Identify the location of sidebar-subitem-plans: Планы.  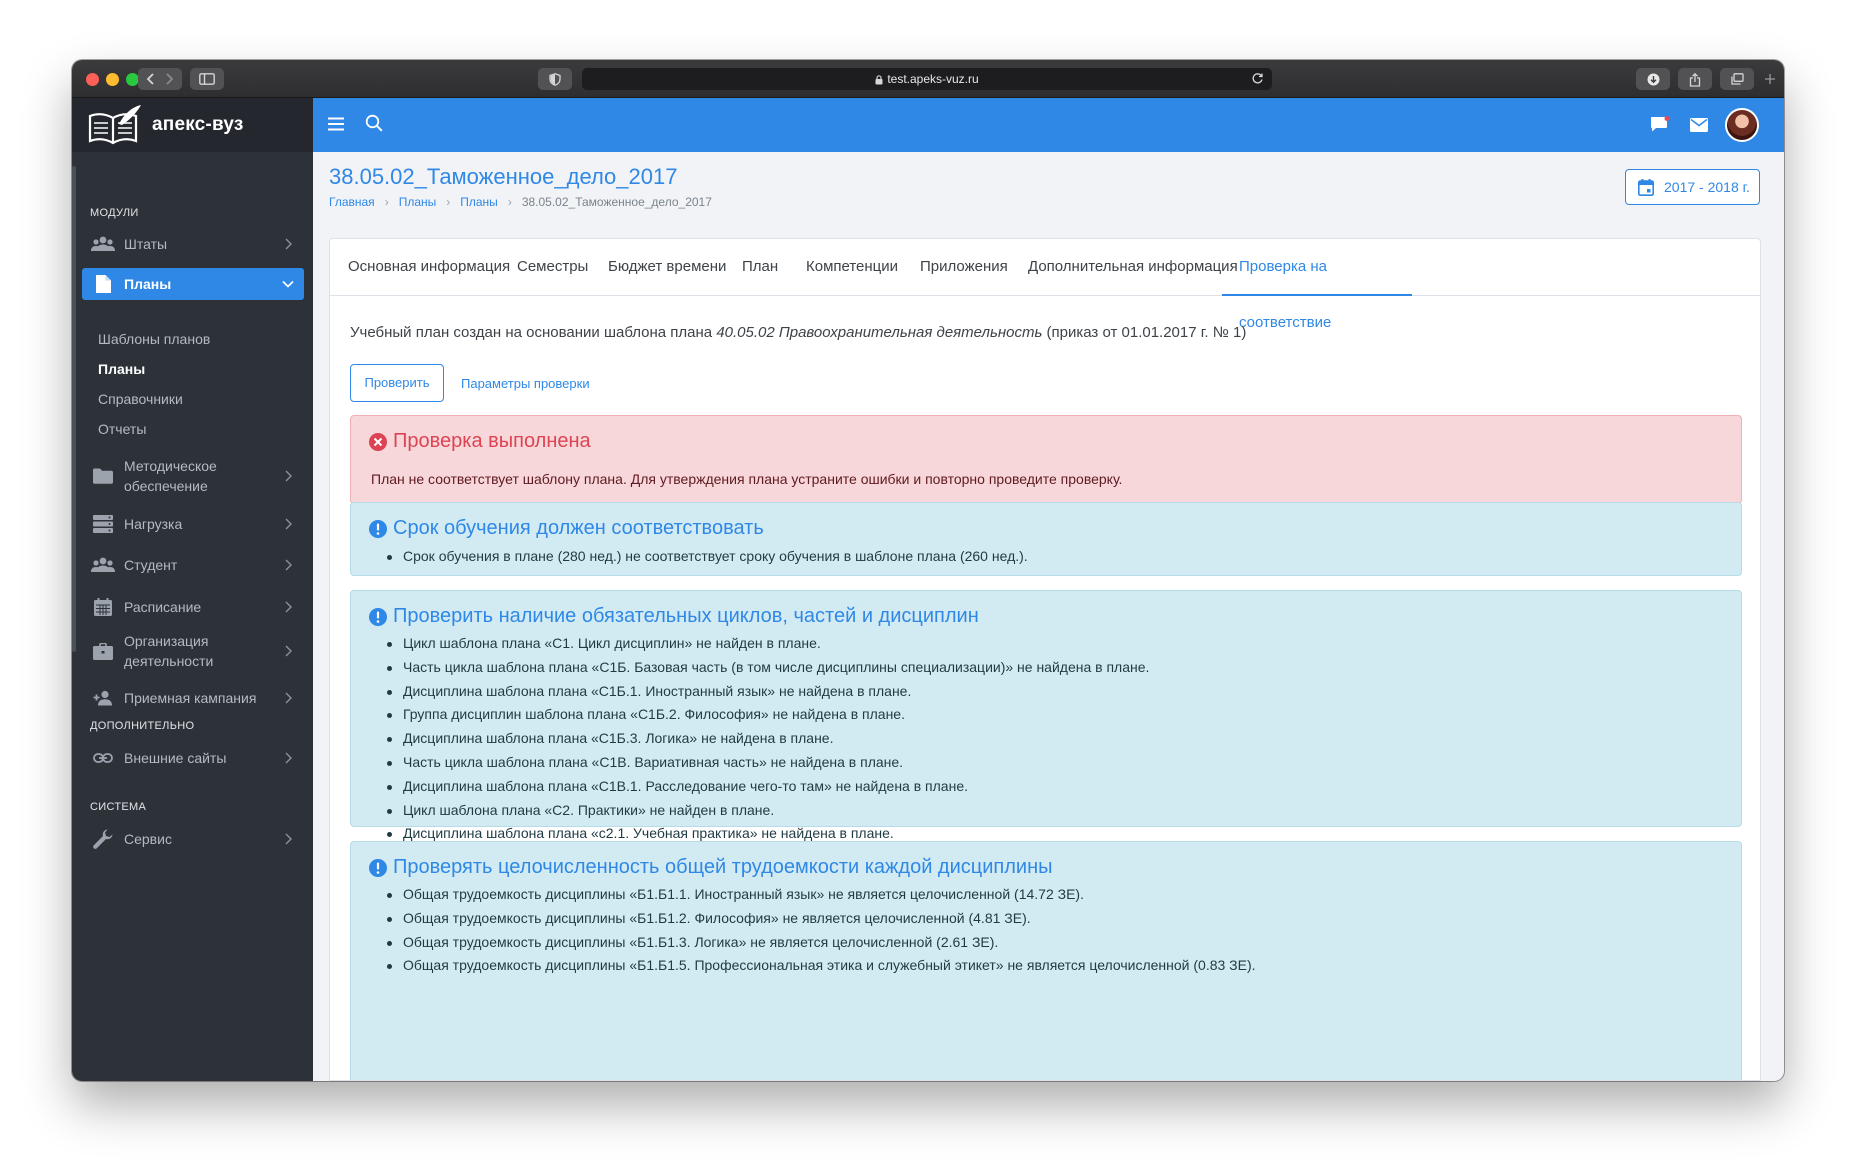
(121, 369).